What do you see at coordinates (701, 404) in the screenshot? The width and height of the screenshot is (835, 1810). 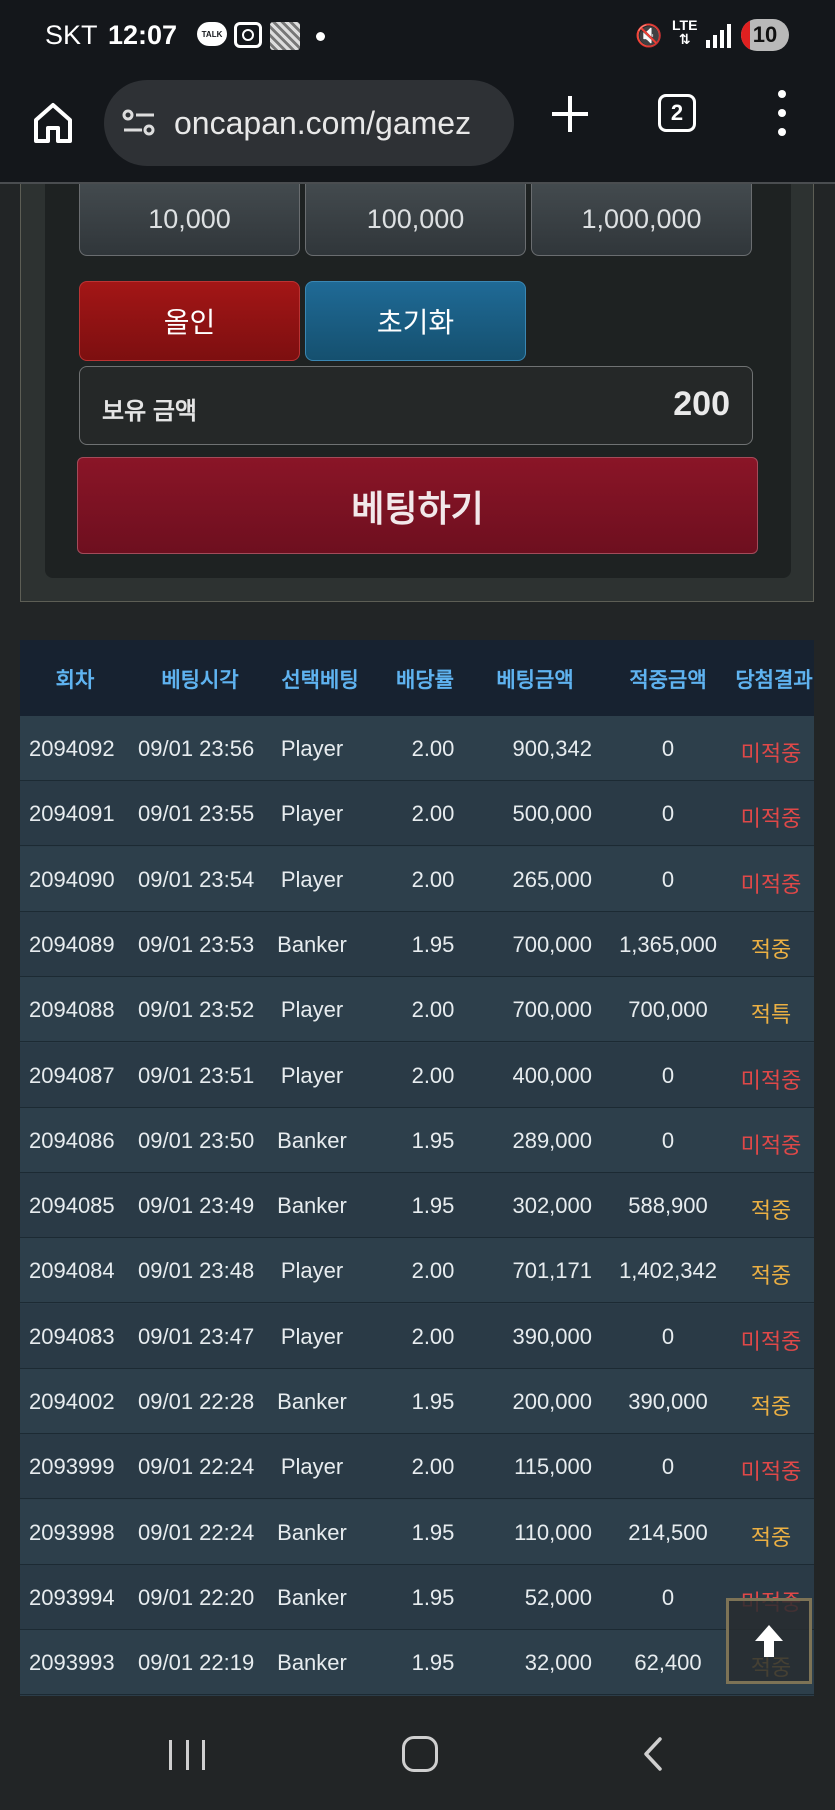 I see `balance-value: 200` at bounding box center [701, 404].